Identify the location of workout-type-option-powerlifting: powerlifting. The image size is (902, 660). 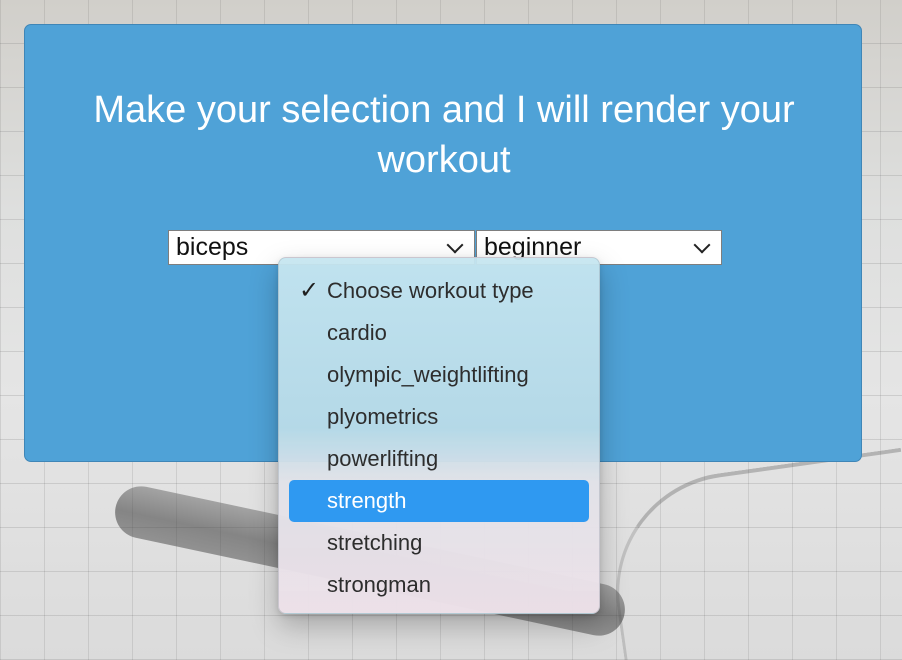
(439, 459).